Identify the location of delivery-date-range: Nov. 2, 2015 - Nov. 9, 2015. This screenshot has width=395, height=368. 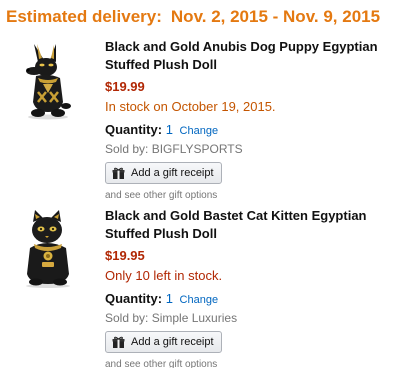
(275, 16).